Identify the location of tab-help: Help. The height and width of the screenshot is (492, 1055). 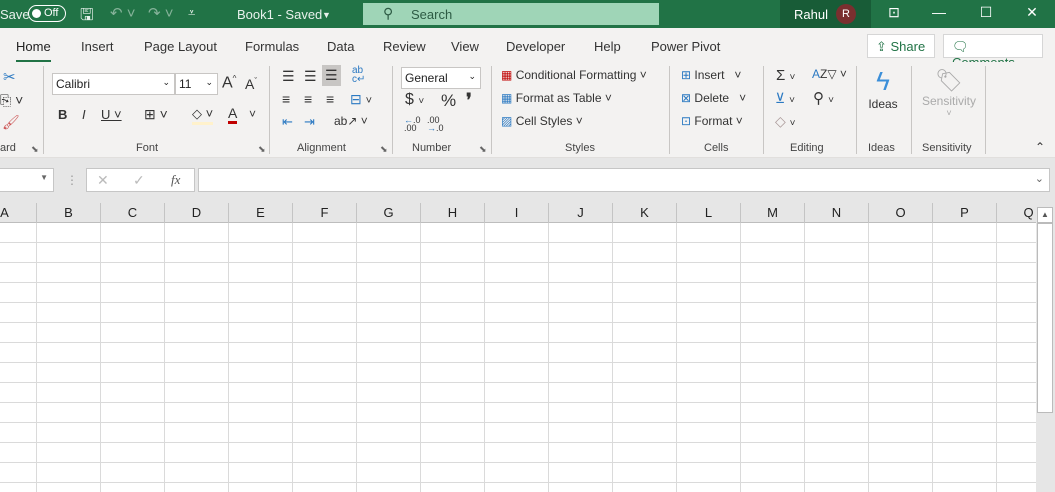
(607, 46).